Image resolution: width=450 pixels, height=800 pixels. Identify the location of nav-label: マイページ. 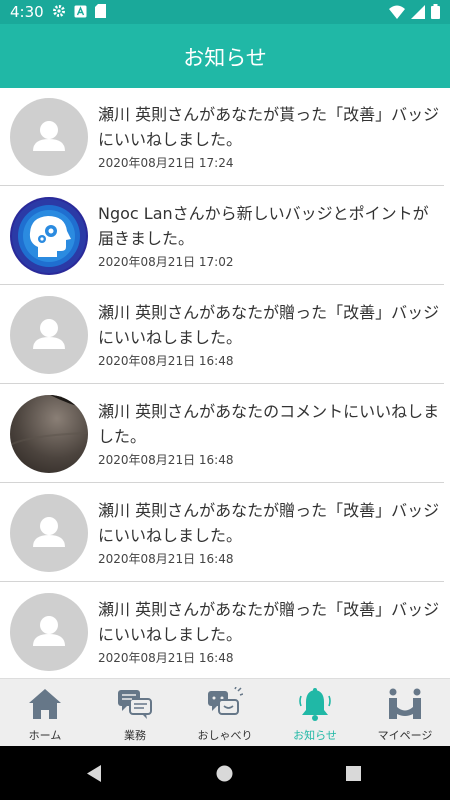
(405, 735).